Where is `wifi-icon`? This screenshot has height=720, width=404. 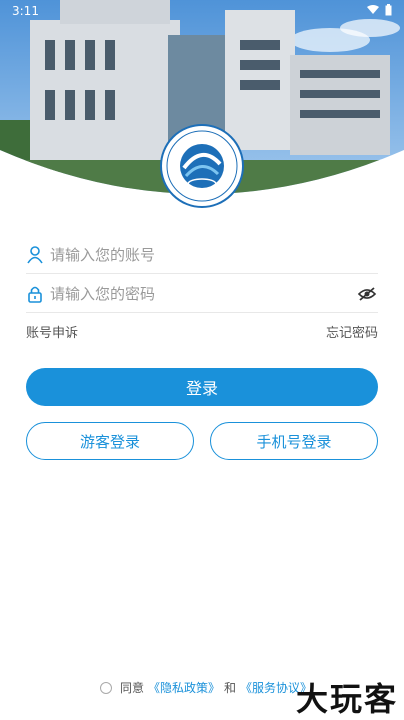
wifi-icon is located at coordinates (373, 11).